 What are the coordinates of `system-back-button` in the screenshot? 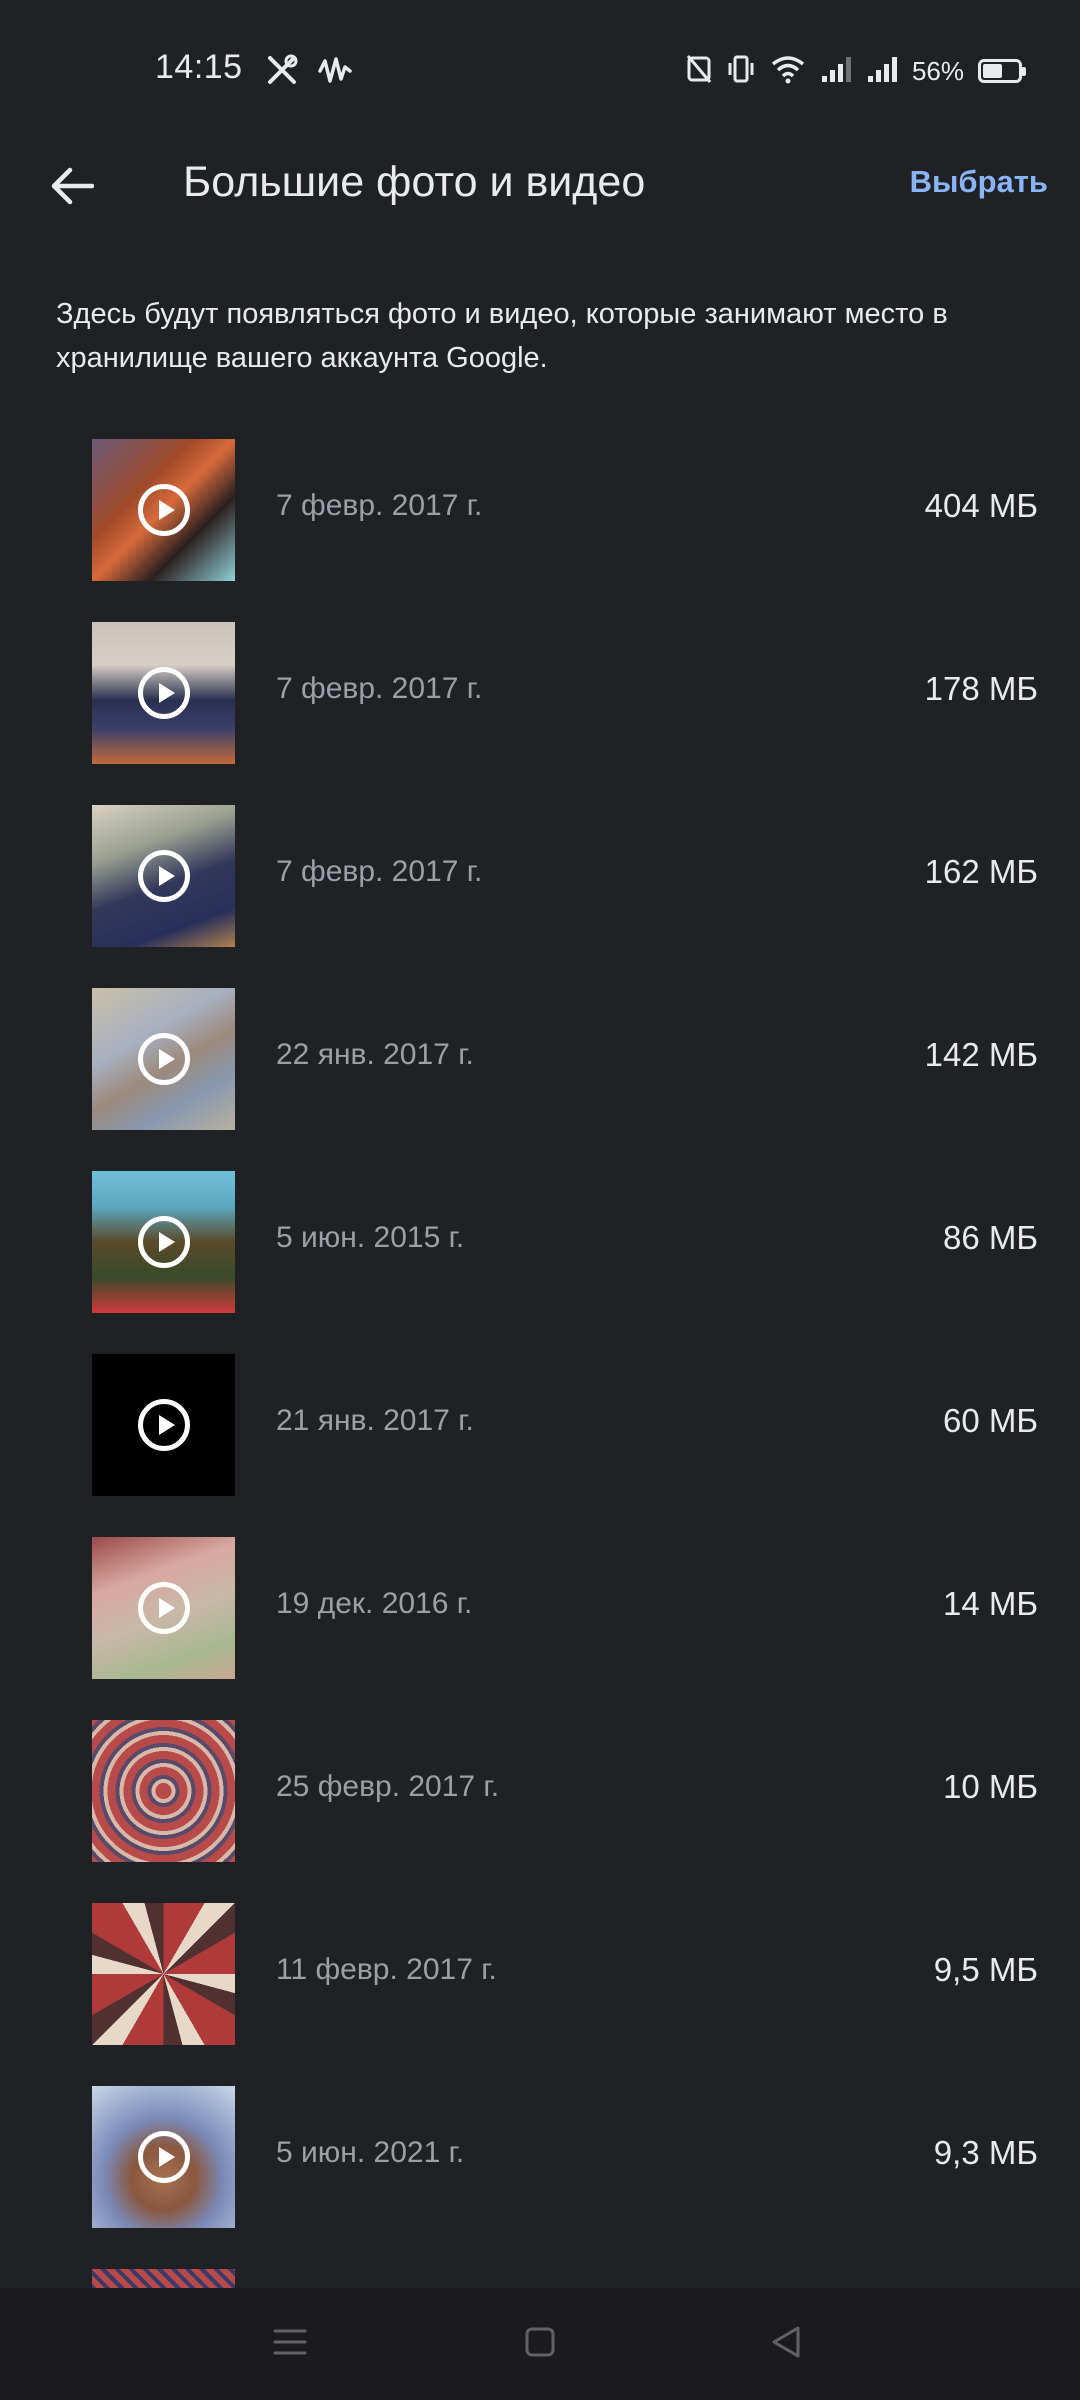 It's located at (786, 2344).